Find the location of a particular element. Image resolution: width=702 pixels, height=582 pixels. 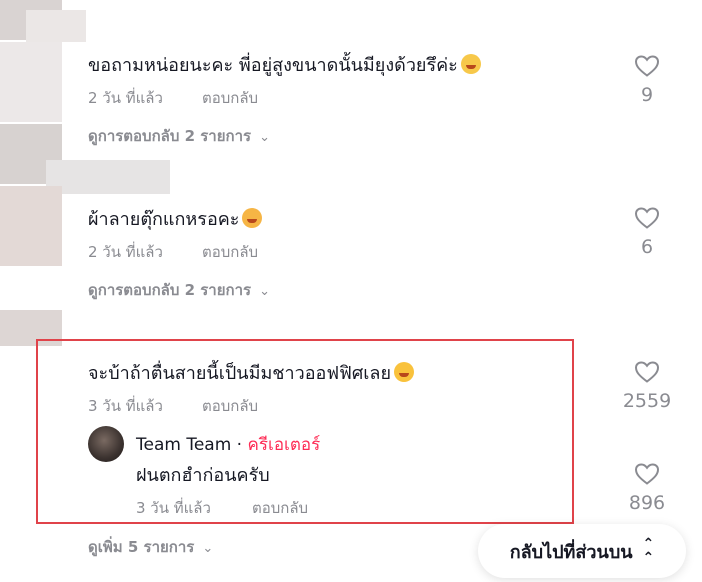

like-count: 6 is located at coordinates (647, 247).